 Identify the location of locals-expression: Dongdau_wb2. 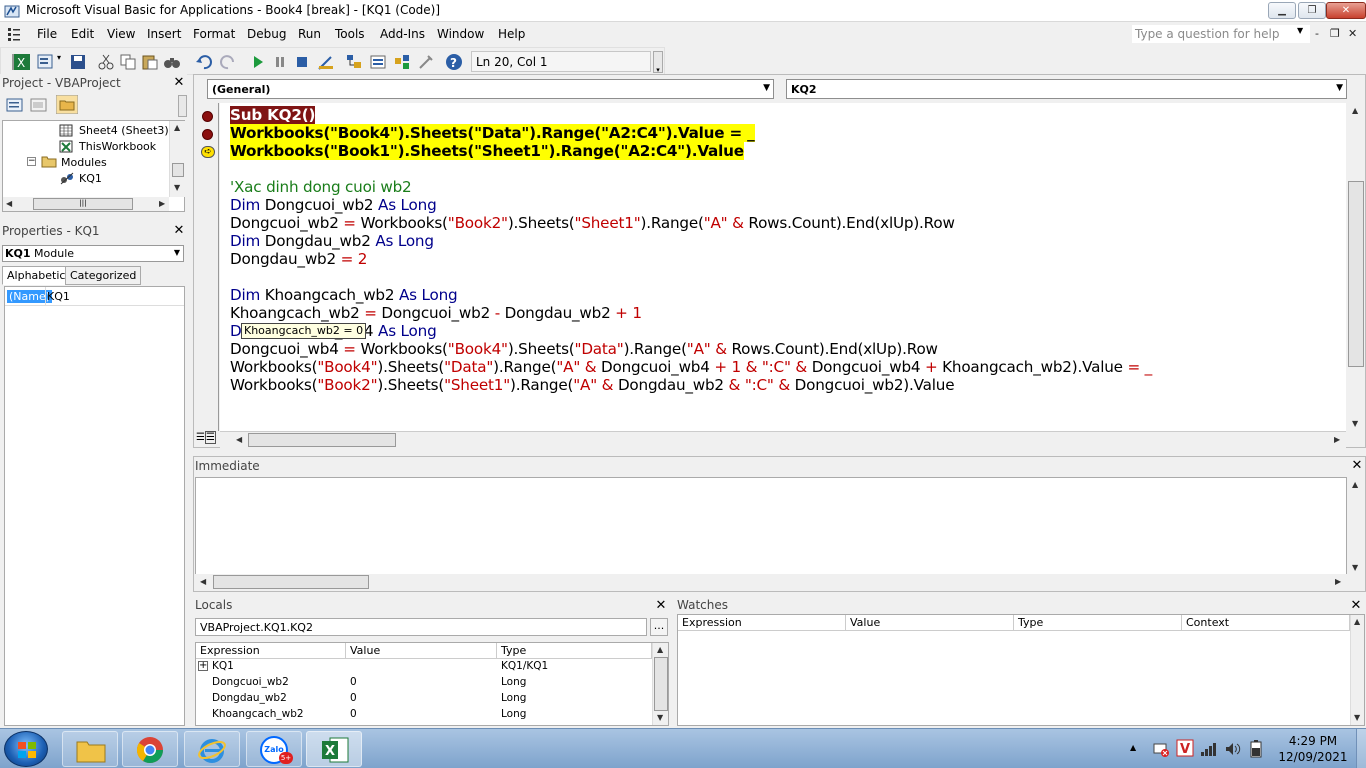
(249, 698).